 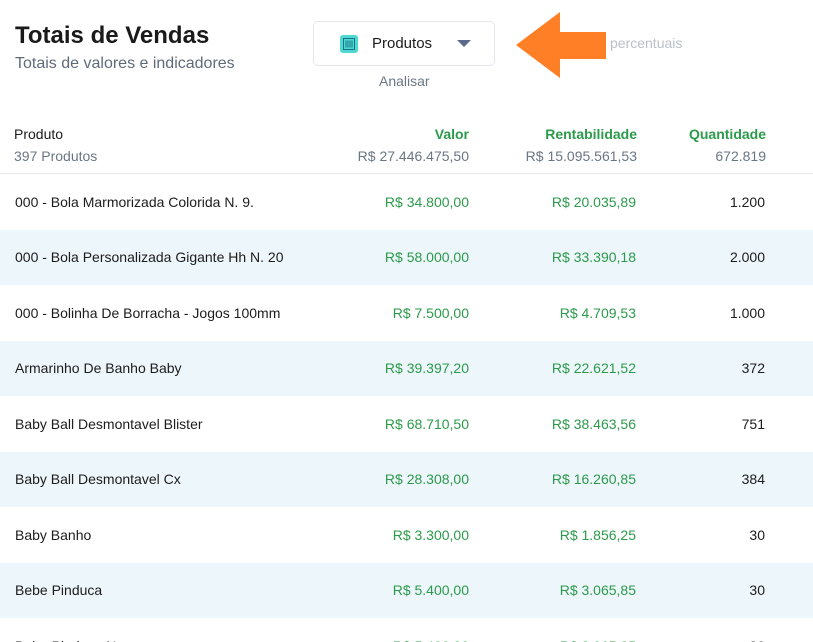 What do you see at coordinates (561, 45) in the screenshot?
I see `arrow-left-icon` at bounding box center [561, 45].